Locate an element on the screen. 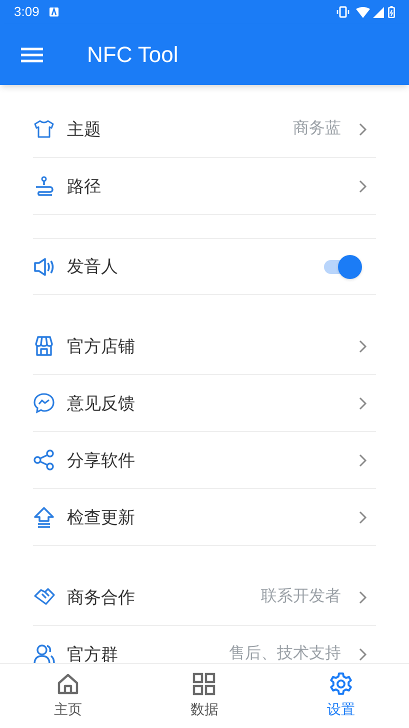 The image size is (409, 728). toggle-switch is located at coordinates (342, 266).